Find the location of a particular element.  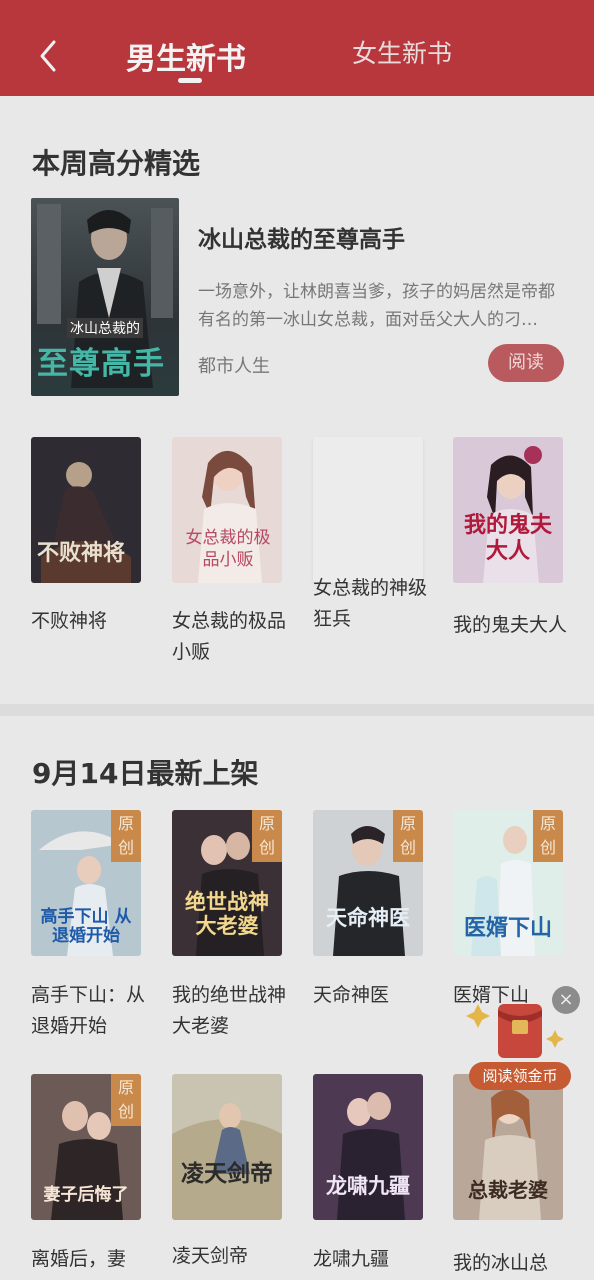

book-cover: 不败神将 is located at coordinates (86, 510).